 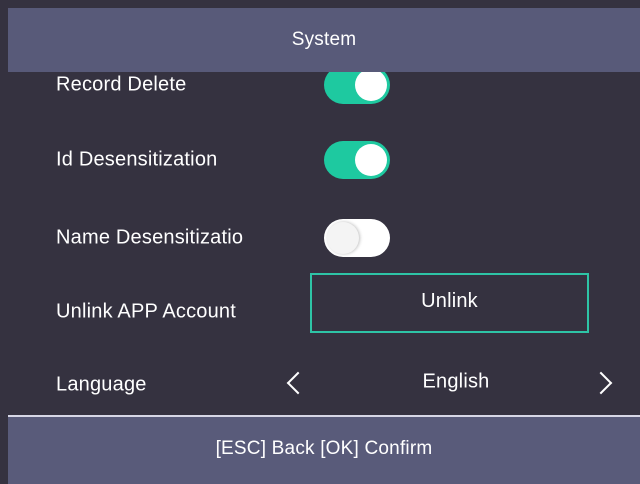 I want to click on page-title: System, so click(x=324, y=39).